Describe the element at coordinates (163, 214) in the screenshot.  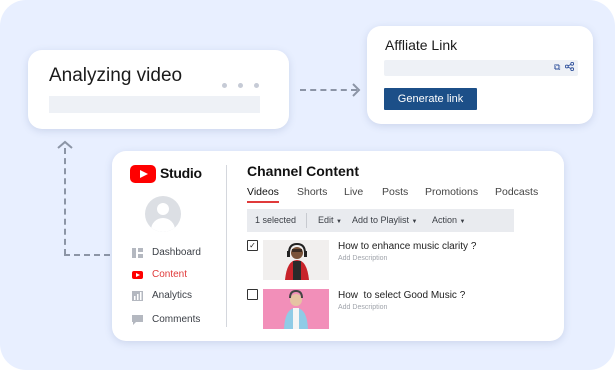
I see `avatar` at that location.